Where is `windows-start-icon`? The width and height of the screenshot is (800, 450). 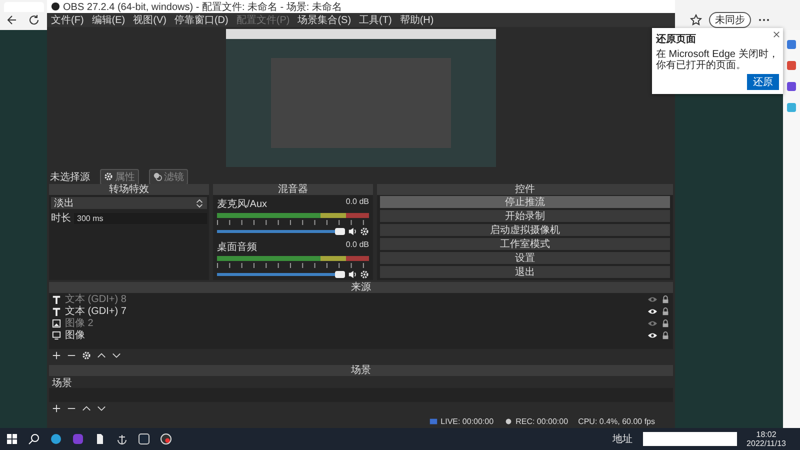 windows-start-icon is located at coordinates (12, 439).